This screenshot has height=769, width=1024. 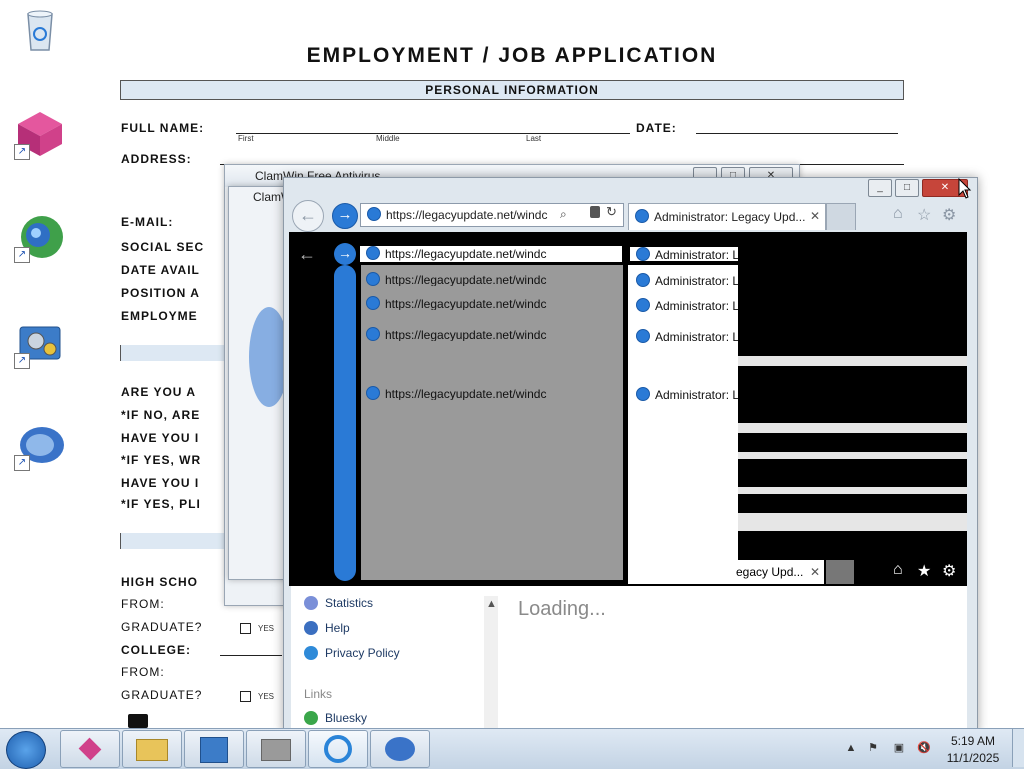 What do you see at coordinates (345, 216) in the screenshot?
I see `forward-button: →` at bounding box center [345, 216].